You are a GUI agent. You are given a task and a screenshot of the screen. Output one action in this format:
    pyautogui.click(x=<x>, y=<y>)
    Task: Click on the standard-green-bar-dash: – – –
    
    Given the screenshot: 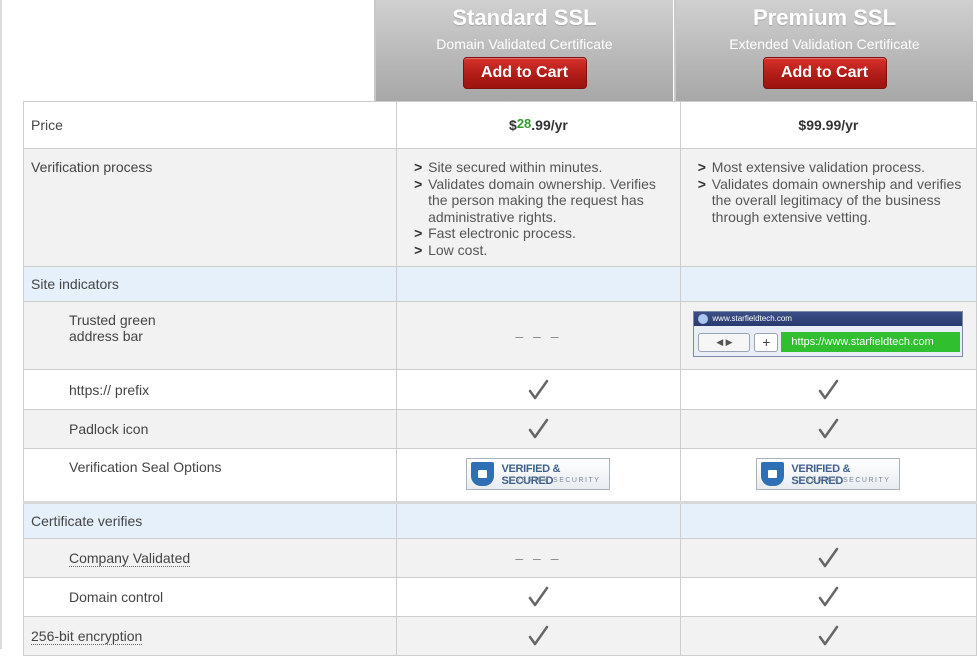 What is the action you would take?
    pyautogui.click(x=538, y=335)
    